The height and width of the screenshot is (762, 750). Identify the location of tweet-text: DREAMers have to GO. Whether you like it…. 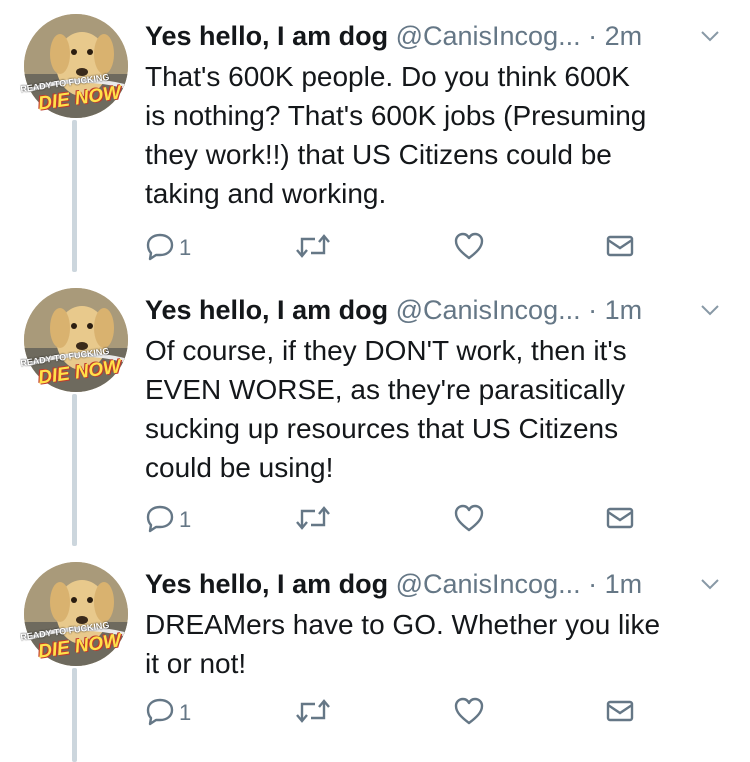
(437, 644).